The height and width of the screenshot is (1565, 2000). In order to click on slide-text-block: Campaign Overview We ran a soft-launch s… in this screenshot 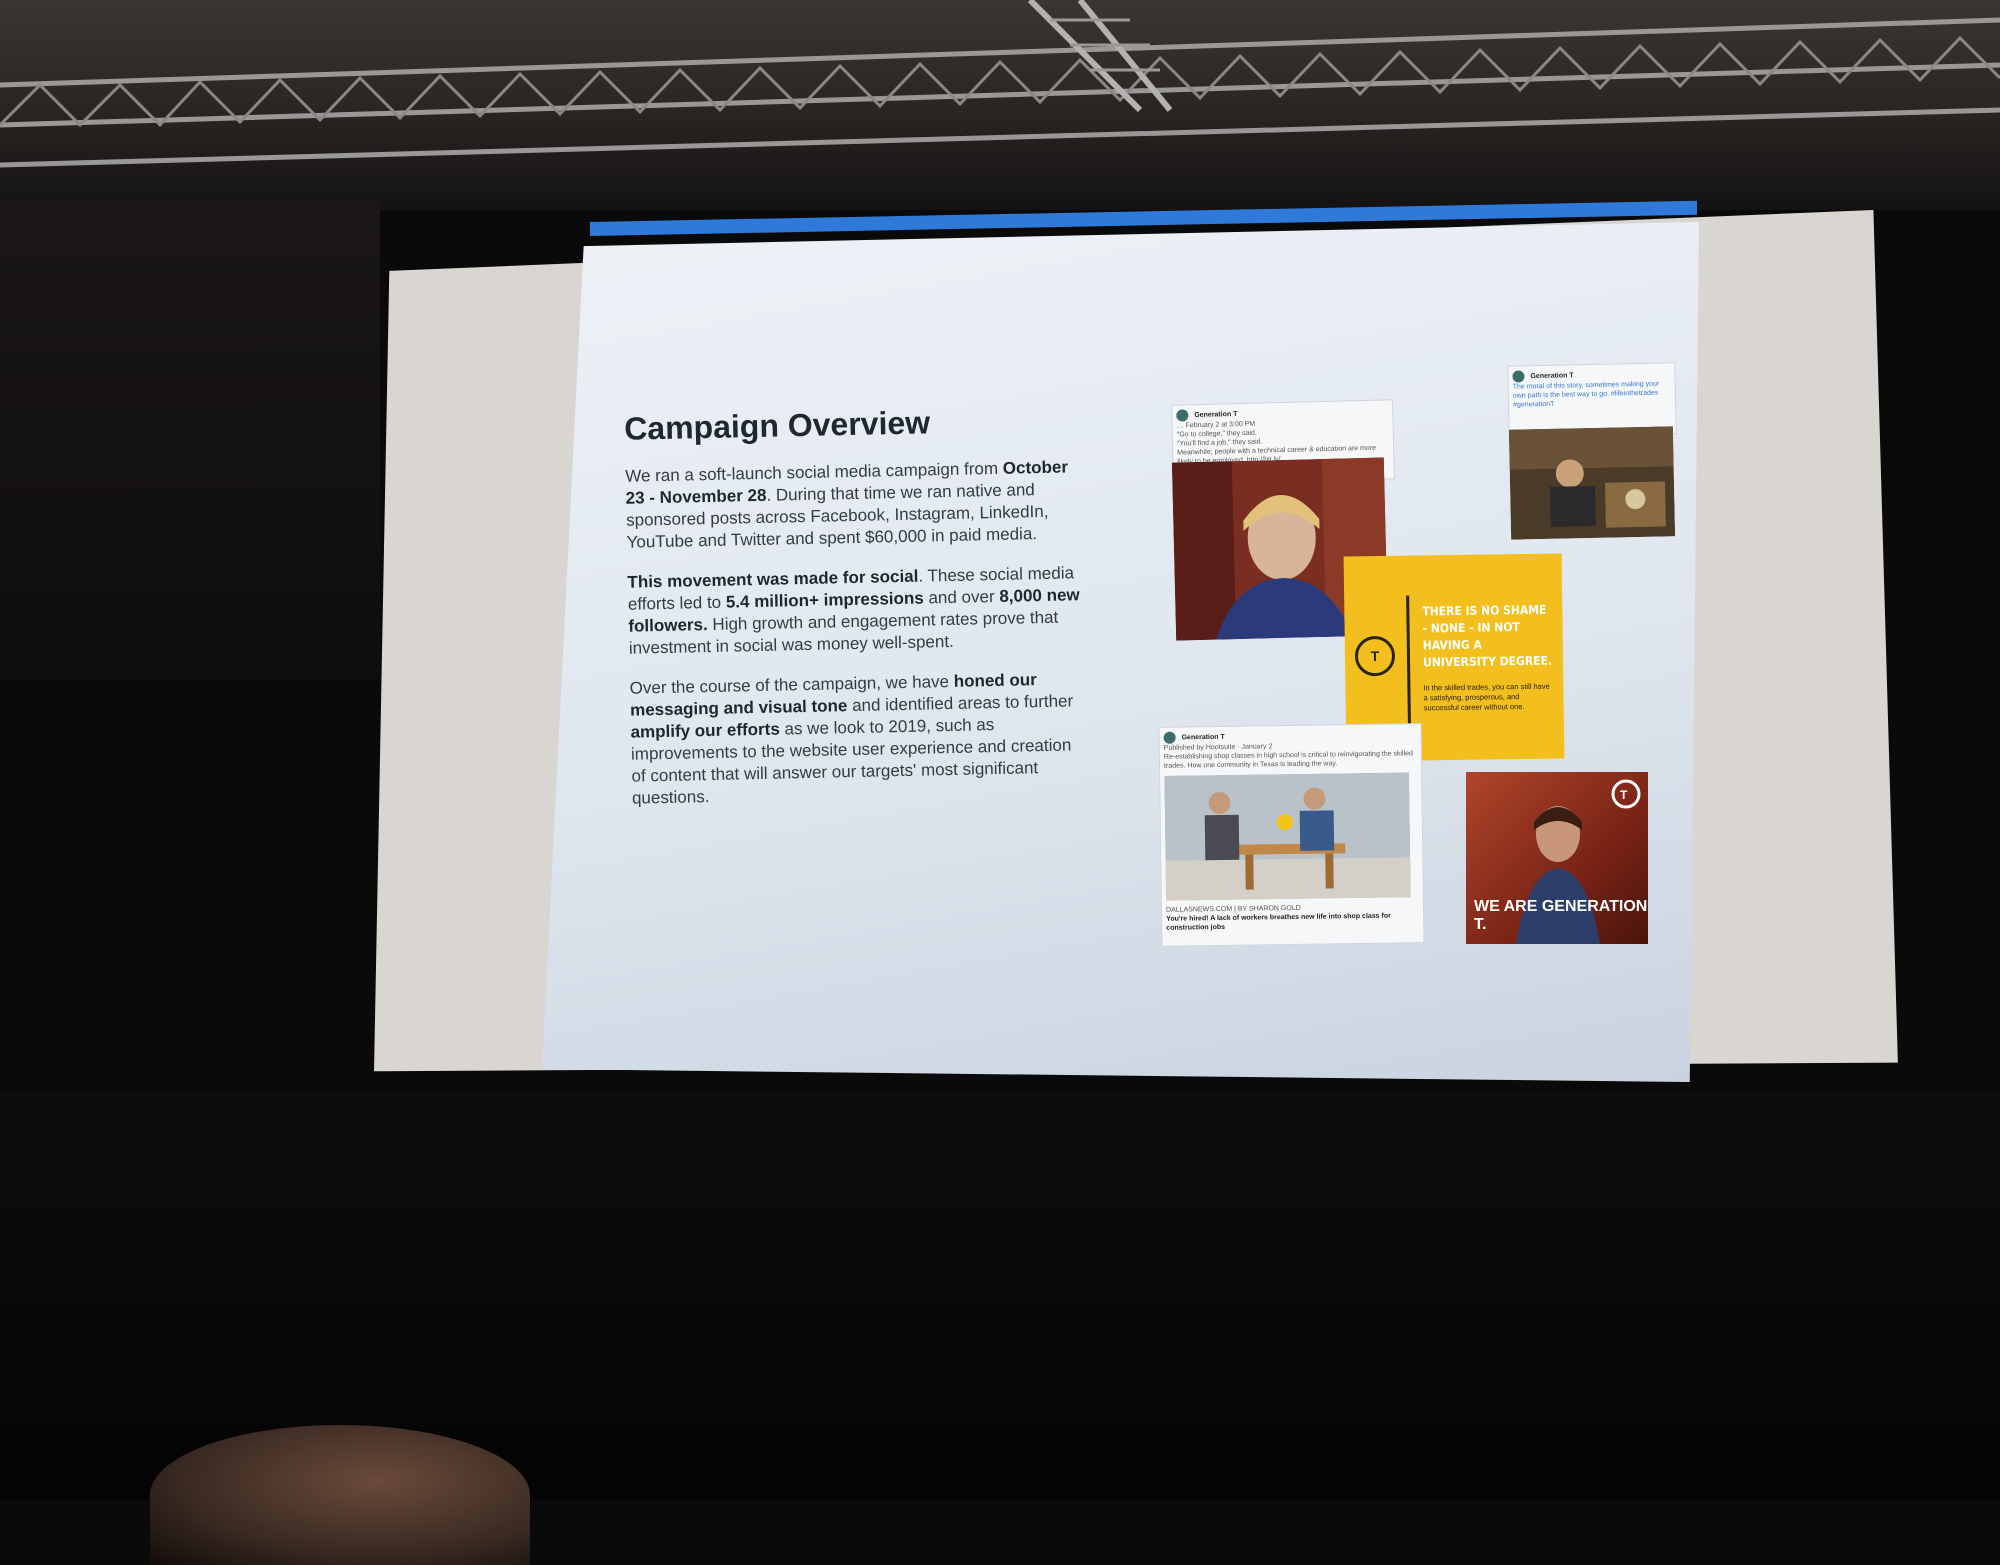, I will do `click(851, 616)`.